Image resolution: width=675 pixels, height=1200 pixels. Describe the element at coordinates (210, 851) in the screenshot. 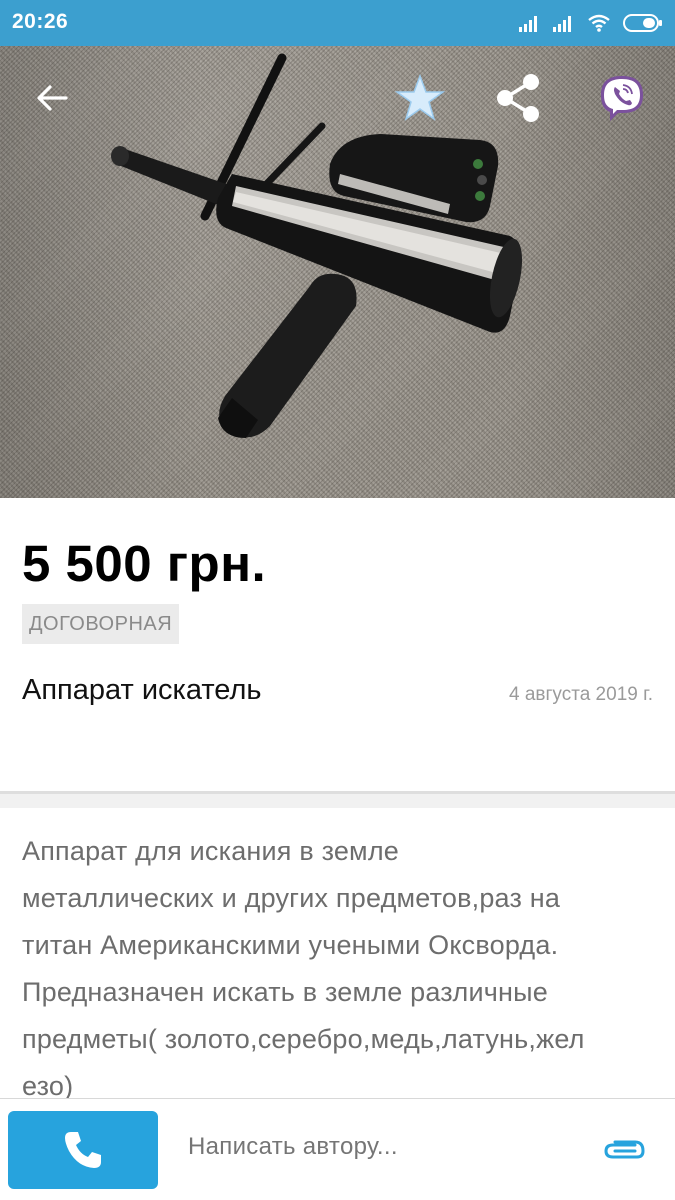

I see `description-line: Аппарат для искания в земле` at that location.